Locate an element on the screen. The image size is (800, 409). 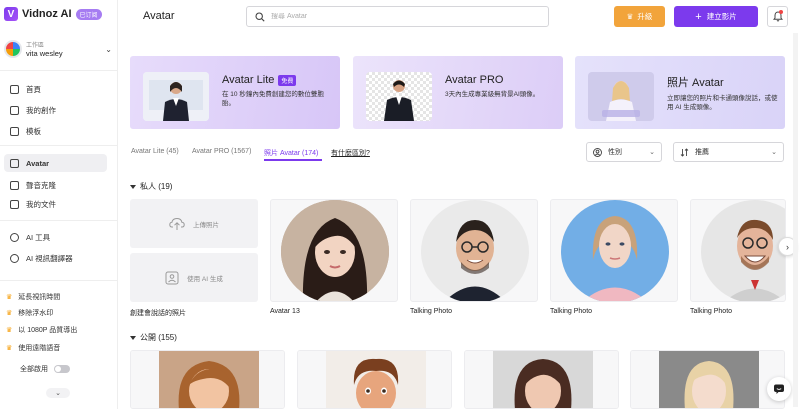
create-video-button: + 建立影片 is located at coordinates (716, 16).